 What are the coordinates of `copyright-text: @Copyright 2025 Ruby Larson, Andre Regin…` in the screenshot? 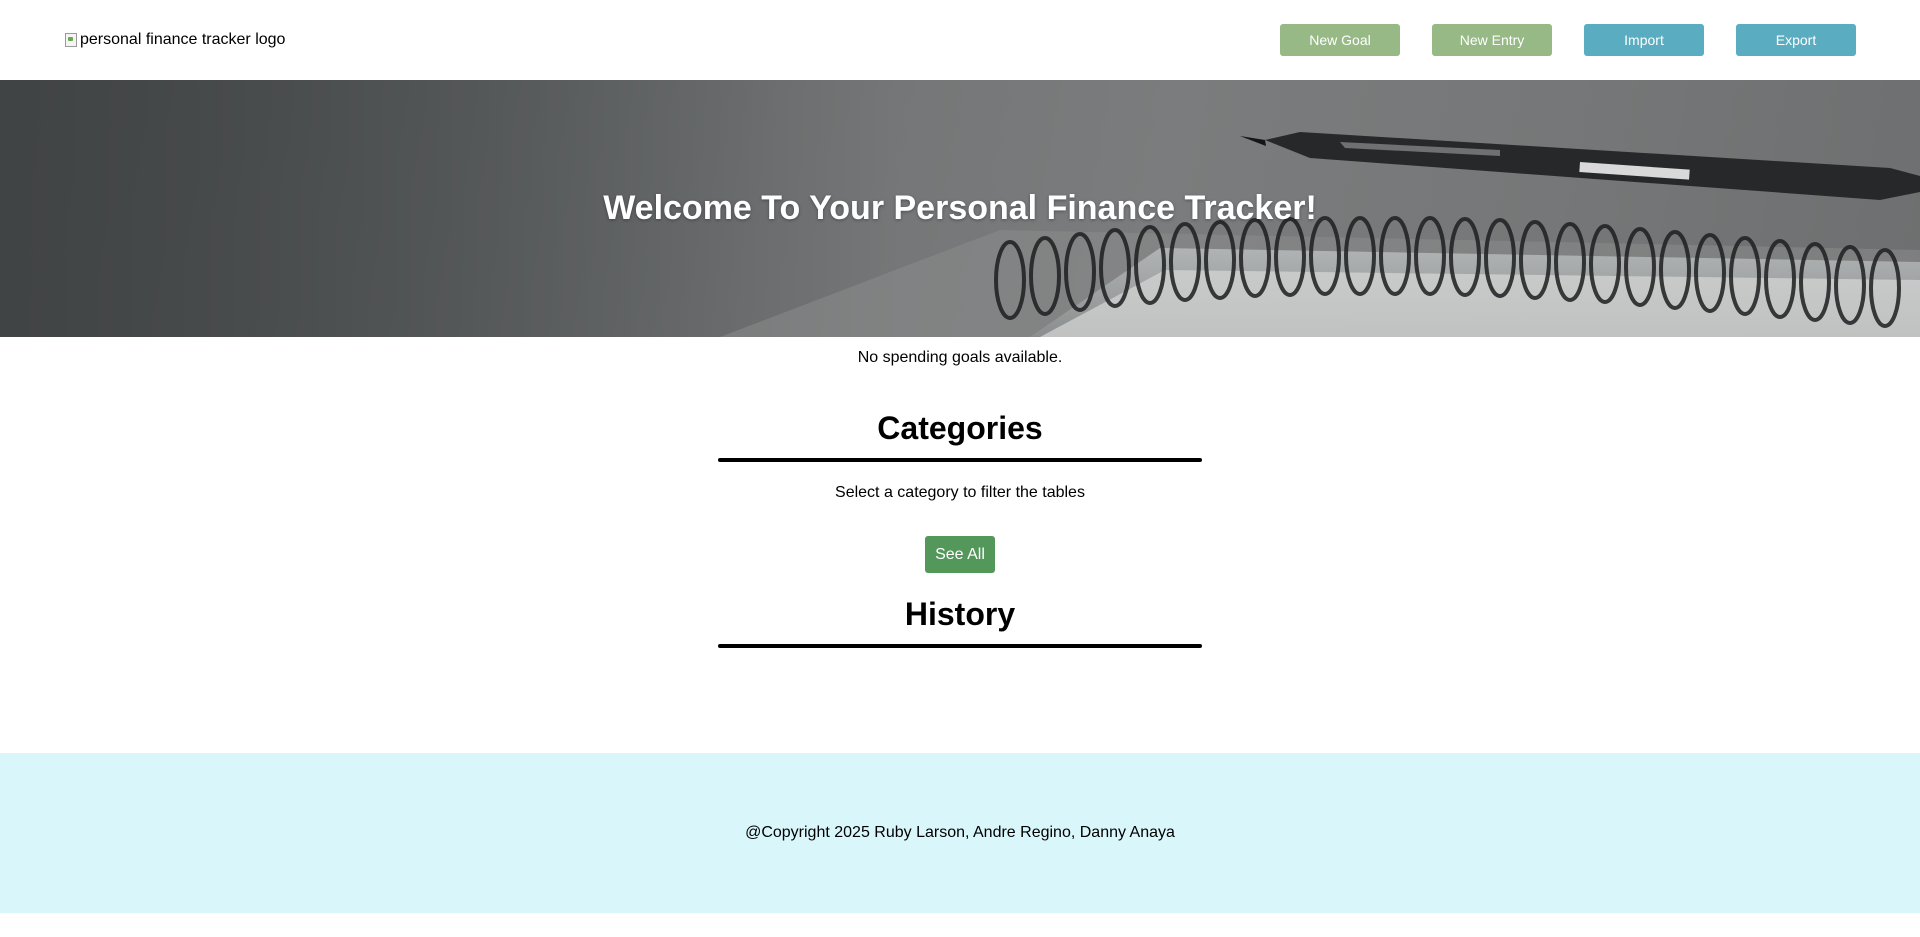 It's located at (960, 832).